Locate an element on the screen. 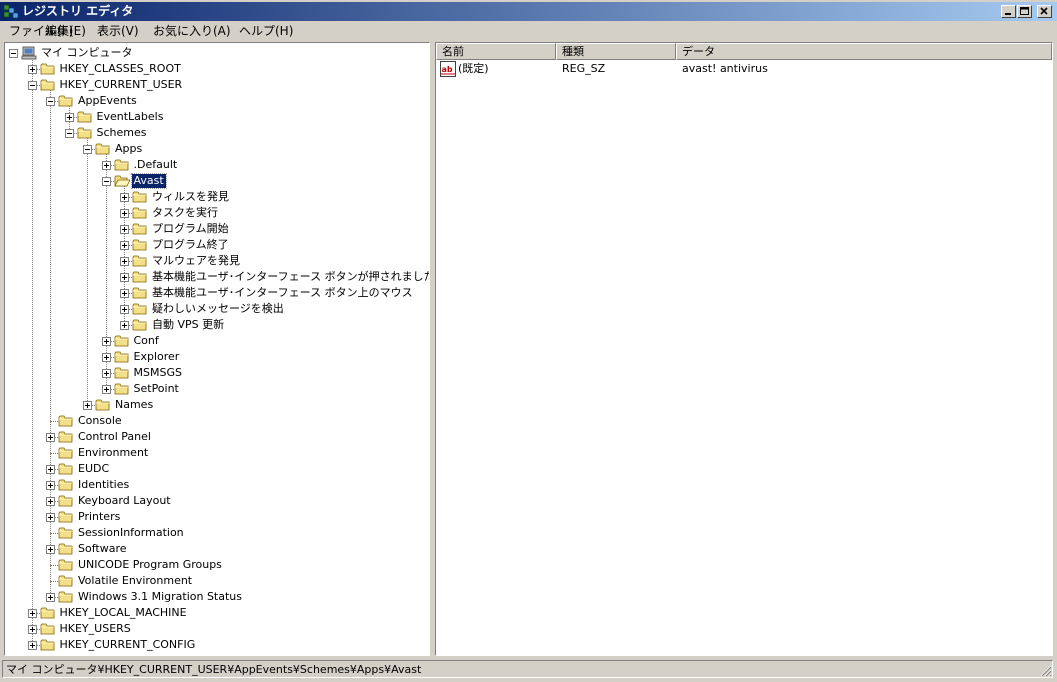 The width and height of the screenshot is (1057, 682). tree-item-label: Schemes is located at coordinates (122, 133).